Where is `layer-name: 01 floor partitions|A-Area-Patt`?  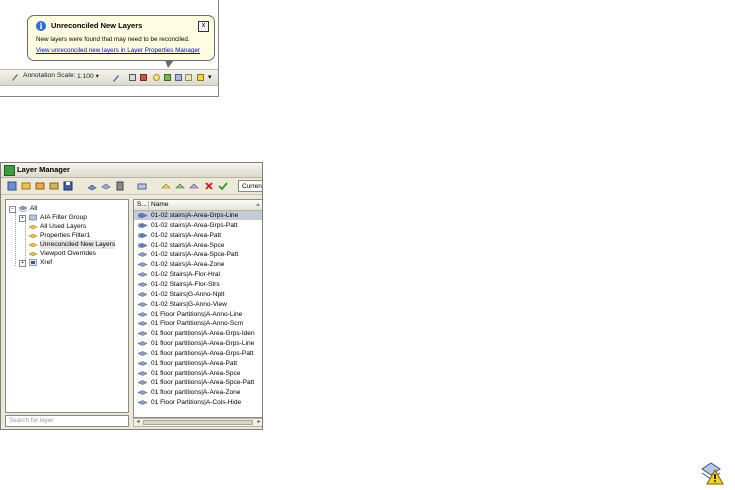 layer-name: 01 floor partitions|A-Area-Patt is located at coordinates (194, 363).